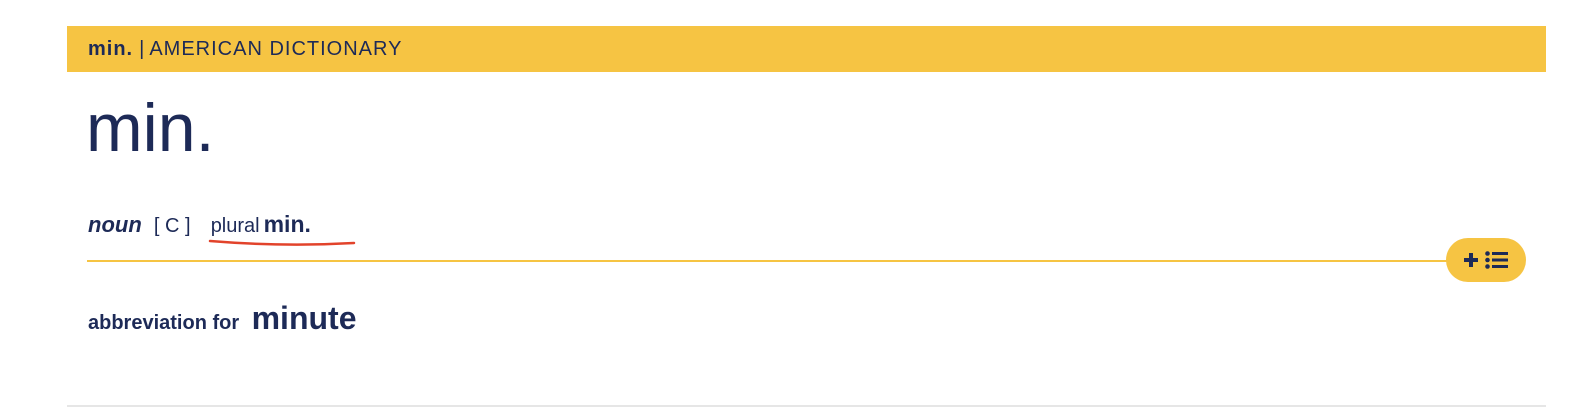  I want to click on part-of-speech: noun, so click(115, 224).